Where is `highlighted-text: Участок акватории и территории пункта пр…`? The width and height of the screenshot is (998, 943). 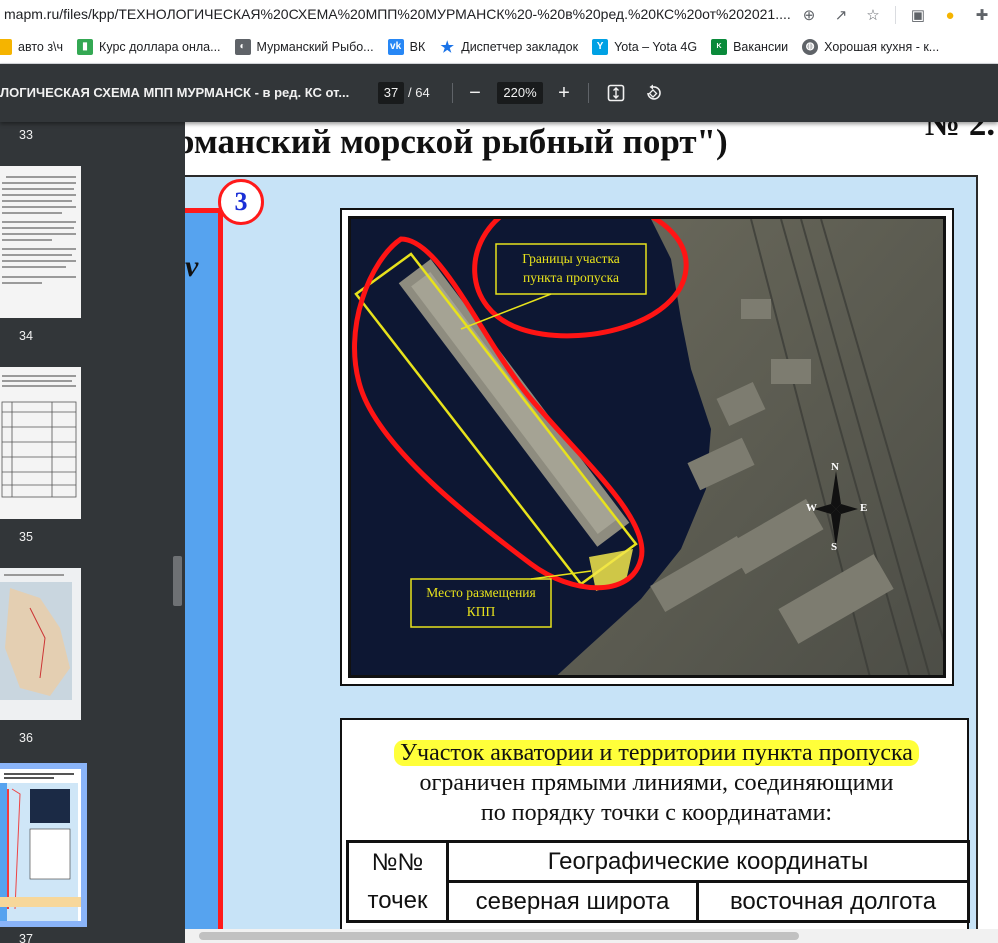 highlighted-text: Участок акватории и территории пункта пр… is located at coordinates (656, 753).